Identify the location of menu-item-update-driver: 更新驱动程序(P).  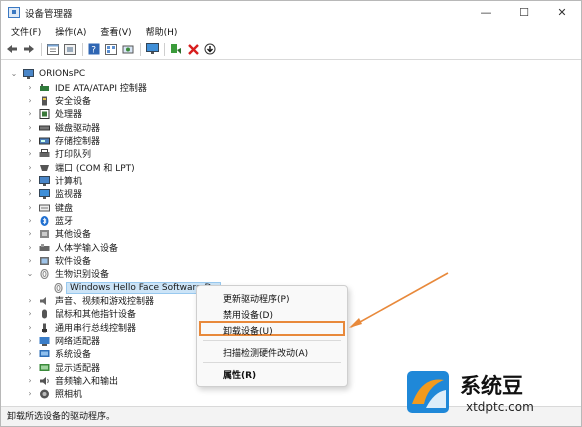
(256, 298).